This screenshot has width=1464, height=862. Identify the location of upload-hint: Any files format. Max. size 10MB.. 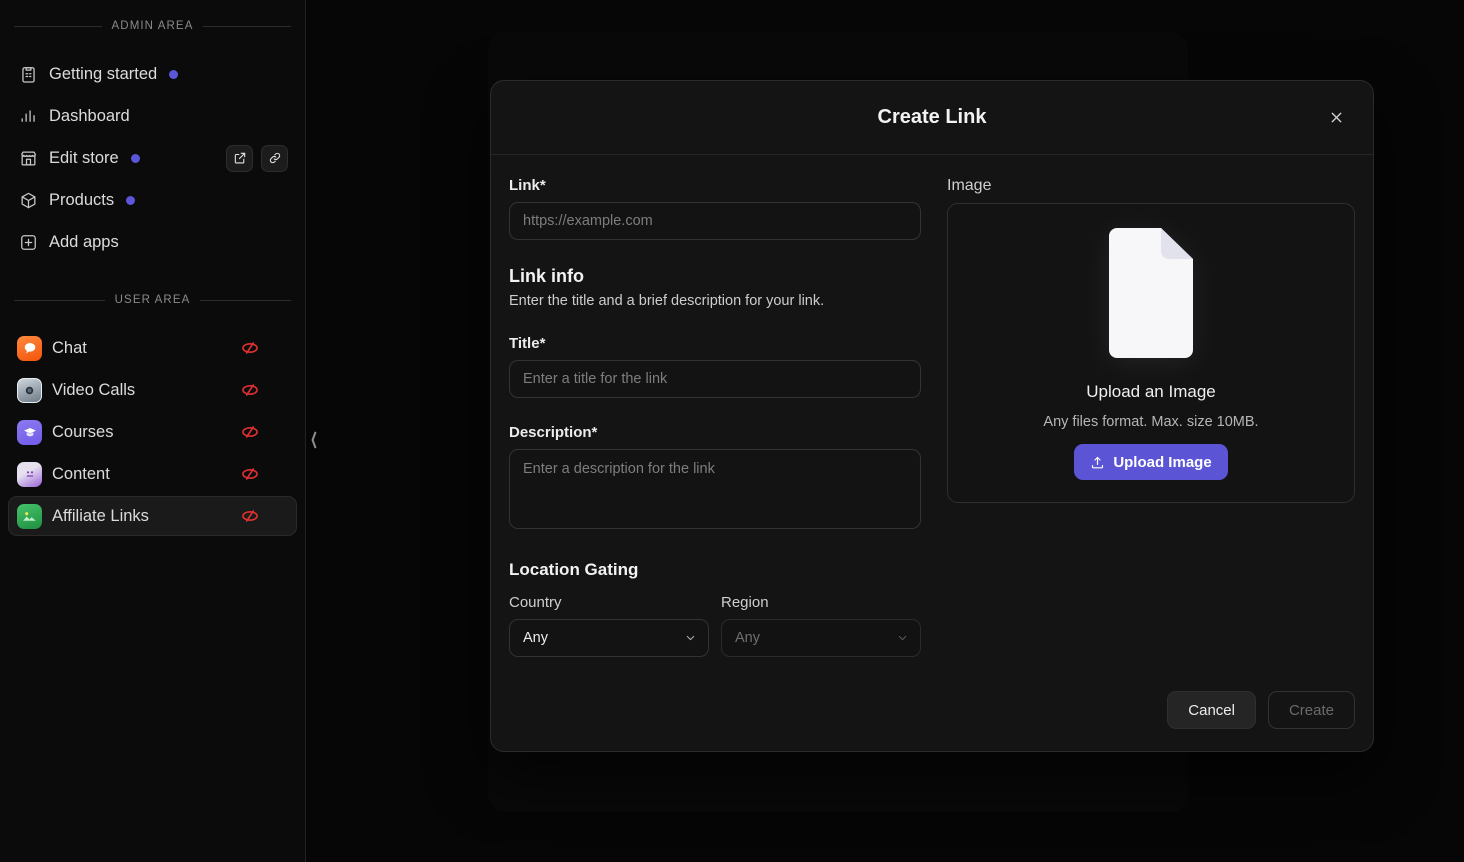
(1151, 422).